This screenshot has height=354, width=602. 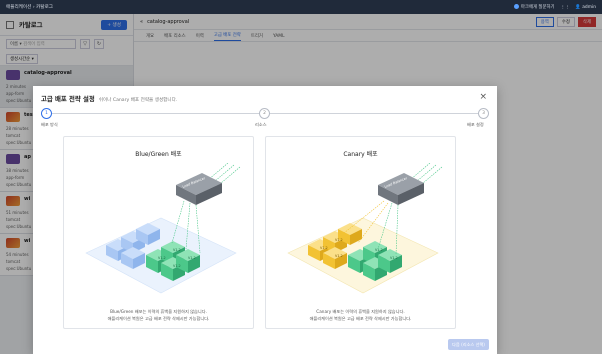 What do you see at coordinates (483, 113) in the screenshot?
I see `step-3-node: 3` at bounding box center [483, 113].